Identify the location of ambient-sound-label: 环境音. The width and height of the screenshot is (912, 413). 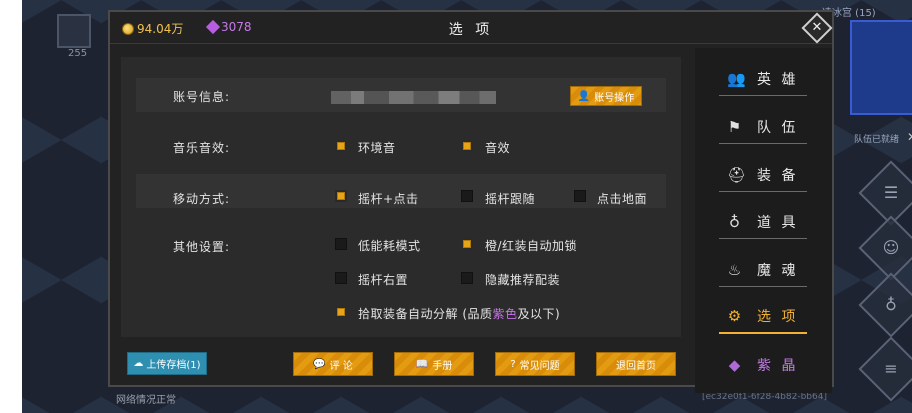
(377, 148).